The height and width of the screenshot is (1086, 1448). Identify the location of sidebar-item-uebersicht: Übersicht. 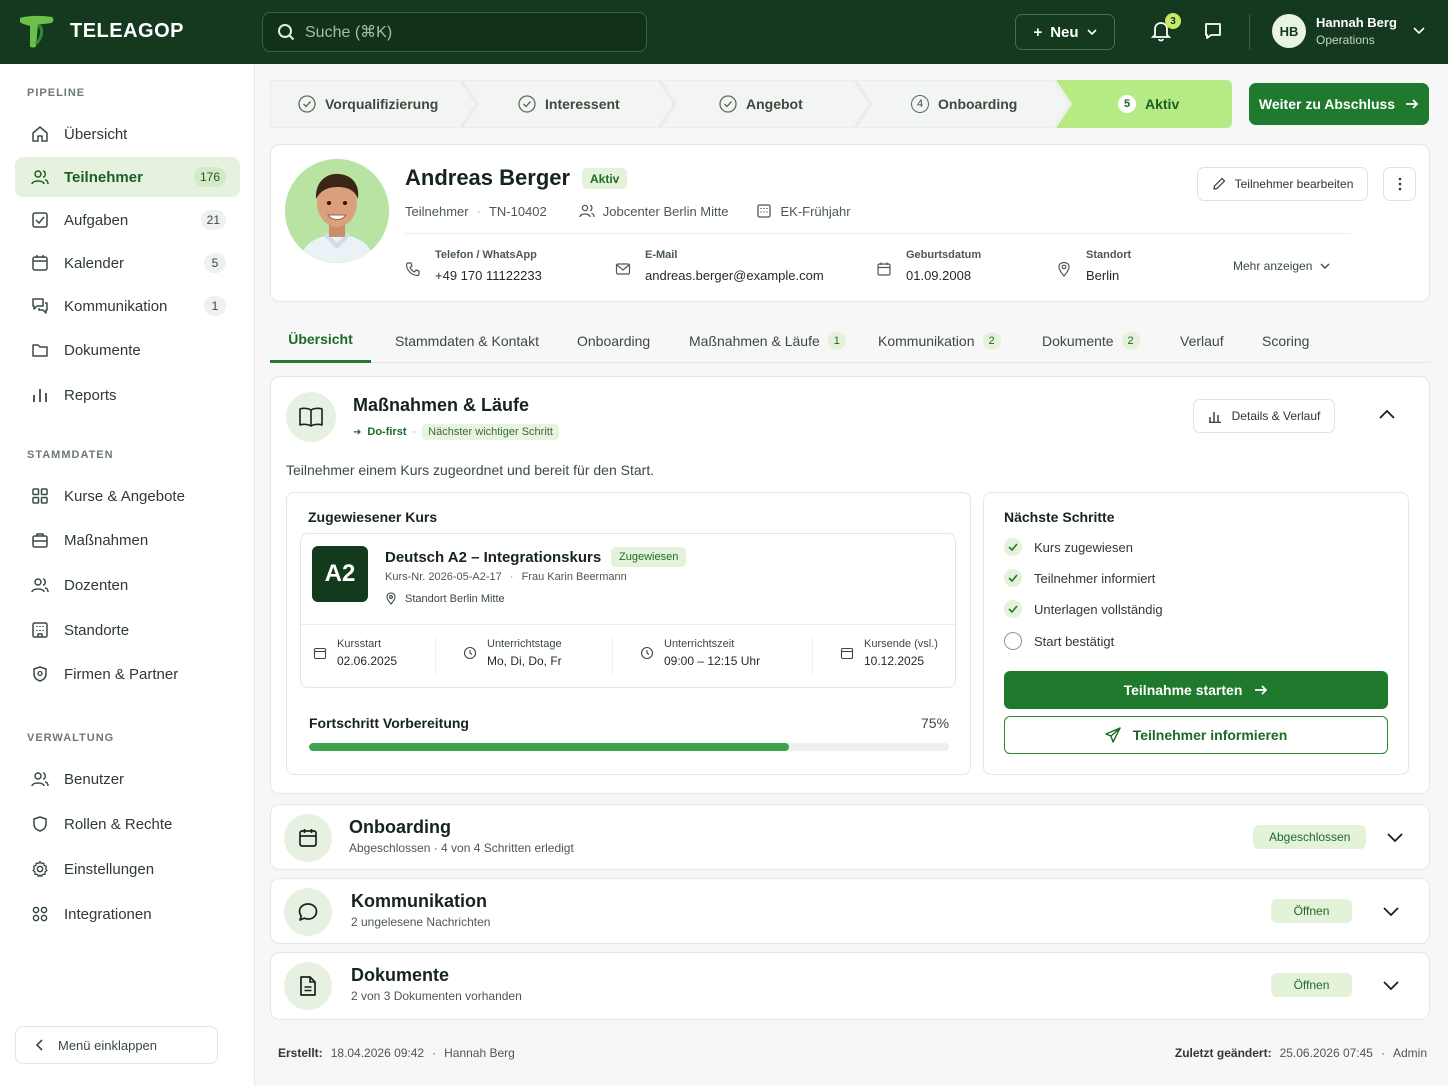
(127, 134).